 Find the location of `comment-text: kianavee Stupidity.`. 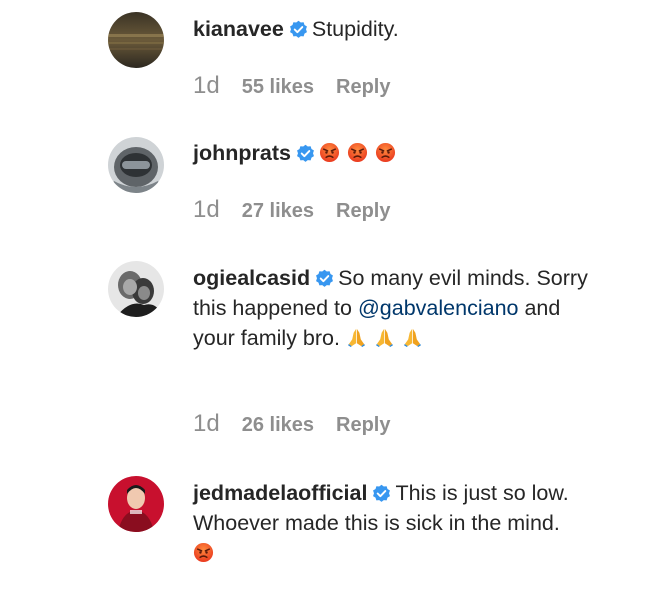

comment-text: kianavee Stupidity. is located at coordinates (390, 29).